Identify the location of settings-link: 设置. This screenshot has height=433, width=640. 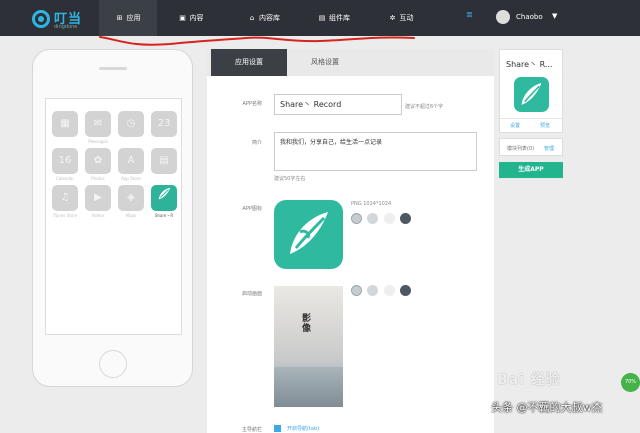
(515, 125).